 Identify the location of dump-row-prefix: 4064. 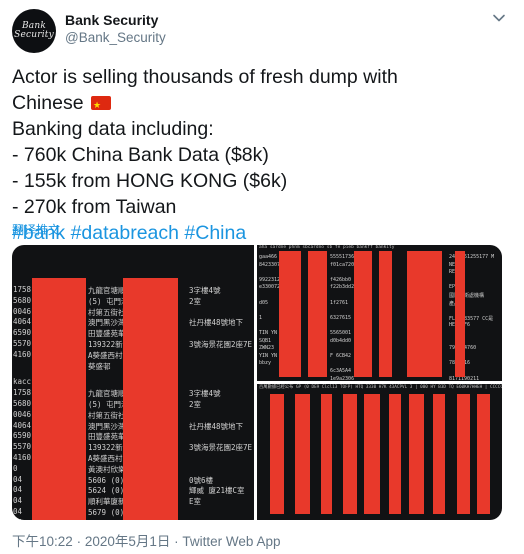
(22, 425).